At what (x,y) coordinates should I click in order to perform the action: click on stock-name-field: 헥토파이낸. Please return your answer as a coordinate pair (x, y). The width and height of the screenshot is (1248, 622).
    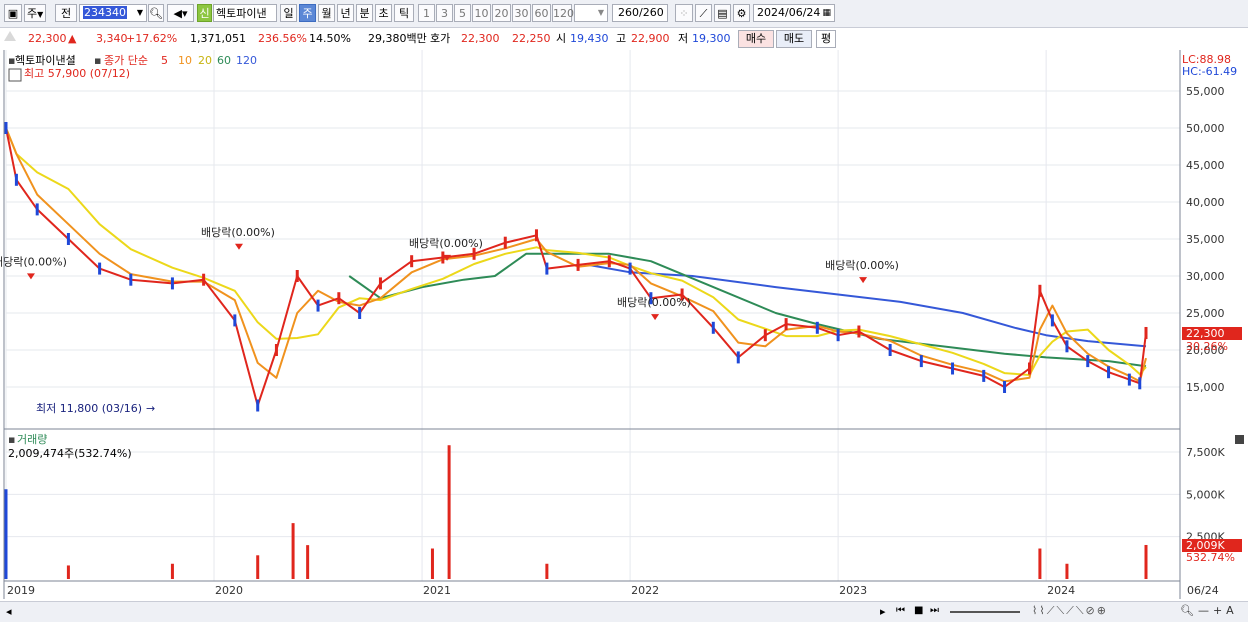
    Looking at the image, I should click on (245, 13).